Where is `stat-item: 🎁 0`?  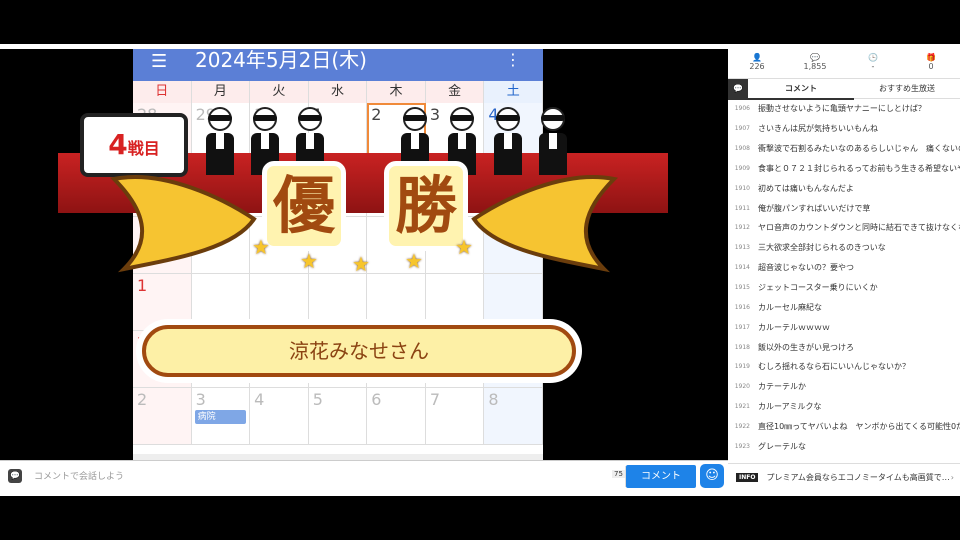 stat-item: 🎁 0 is located at coordinates (931, 63).